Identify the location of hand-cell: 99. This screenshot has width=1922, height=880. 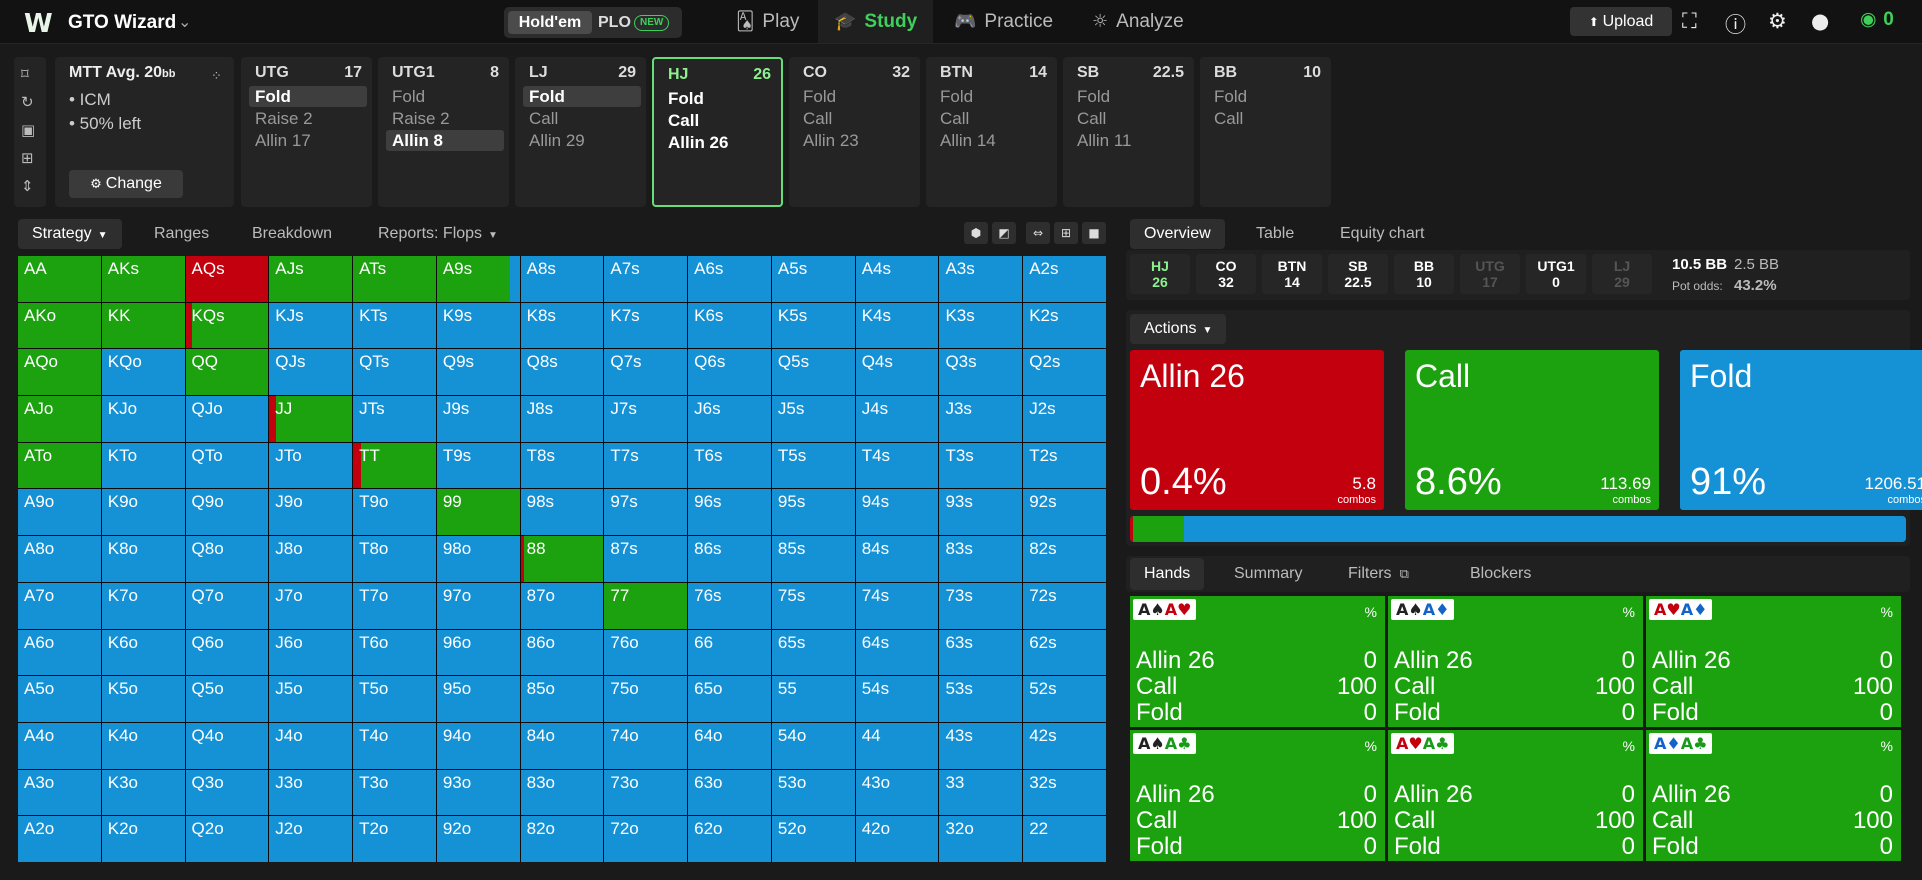
(478, 512).